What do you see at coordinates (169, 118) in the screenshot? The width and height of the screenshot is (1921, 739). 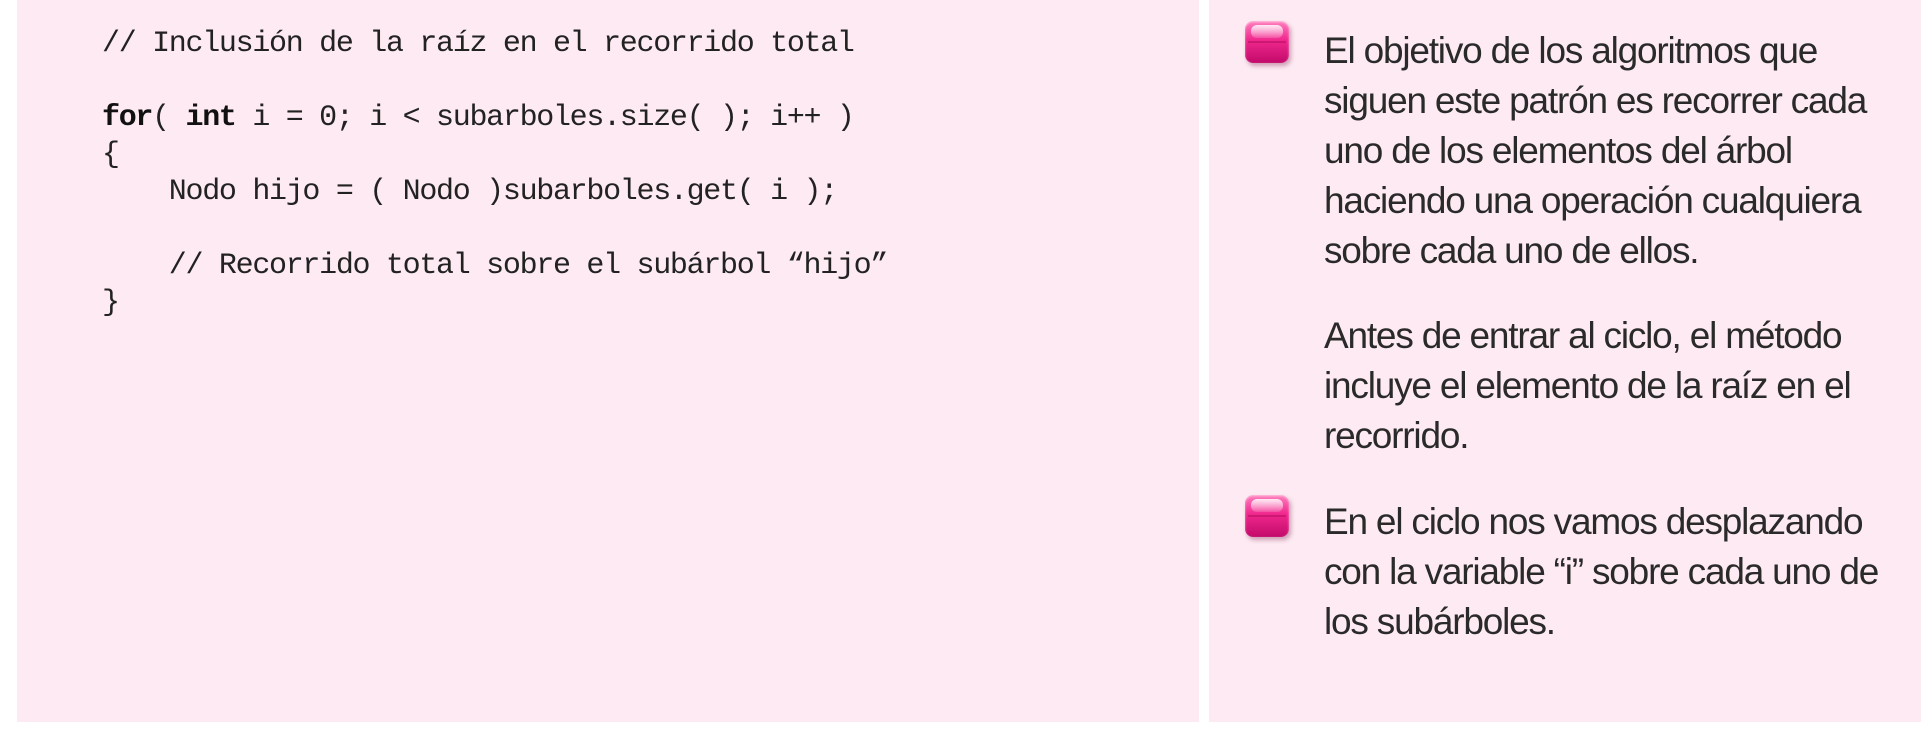 I see `code-for-open-paren: (` at bounding box center [169, 118].